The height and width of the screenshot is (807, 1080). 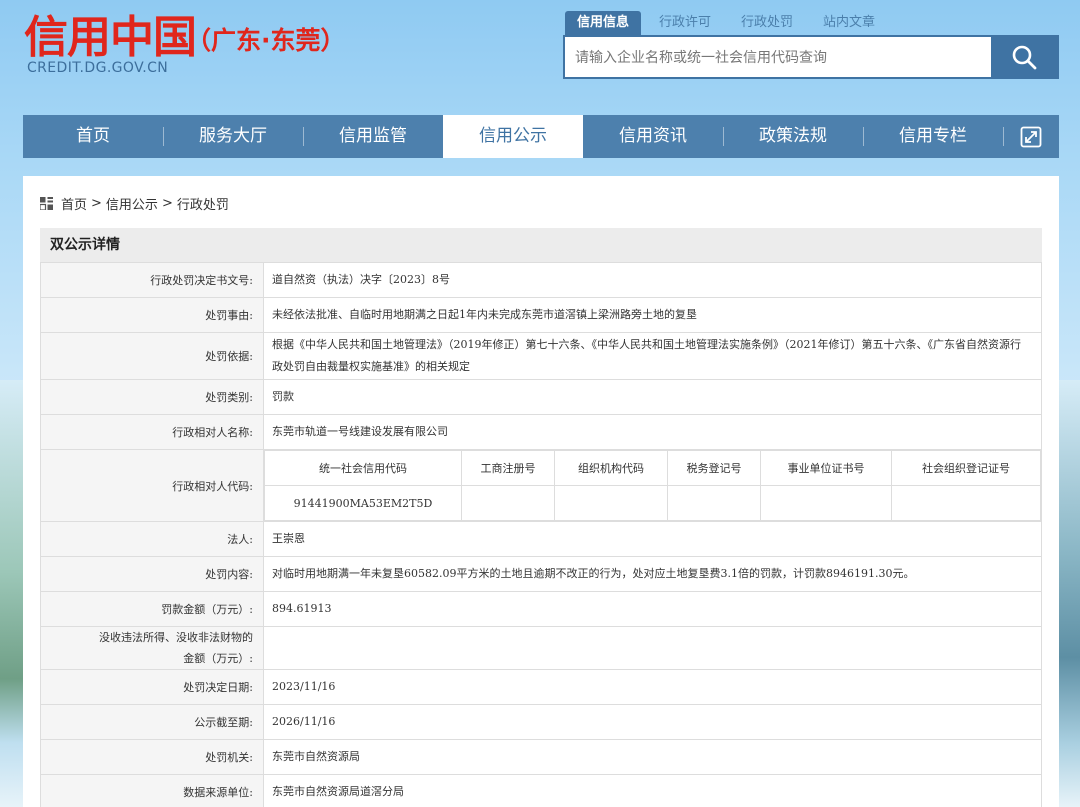 What do you see at coordinates (74, 203) in the screenshot?
I see `breadcrumb-home: 首页` at bounding box center [74, 203].